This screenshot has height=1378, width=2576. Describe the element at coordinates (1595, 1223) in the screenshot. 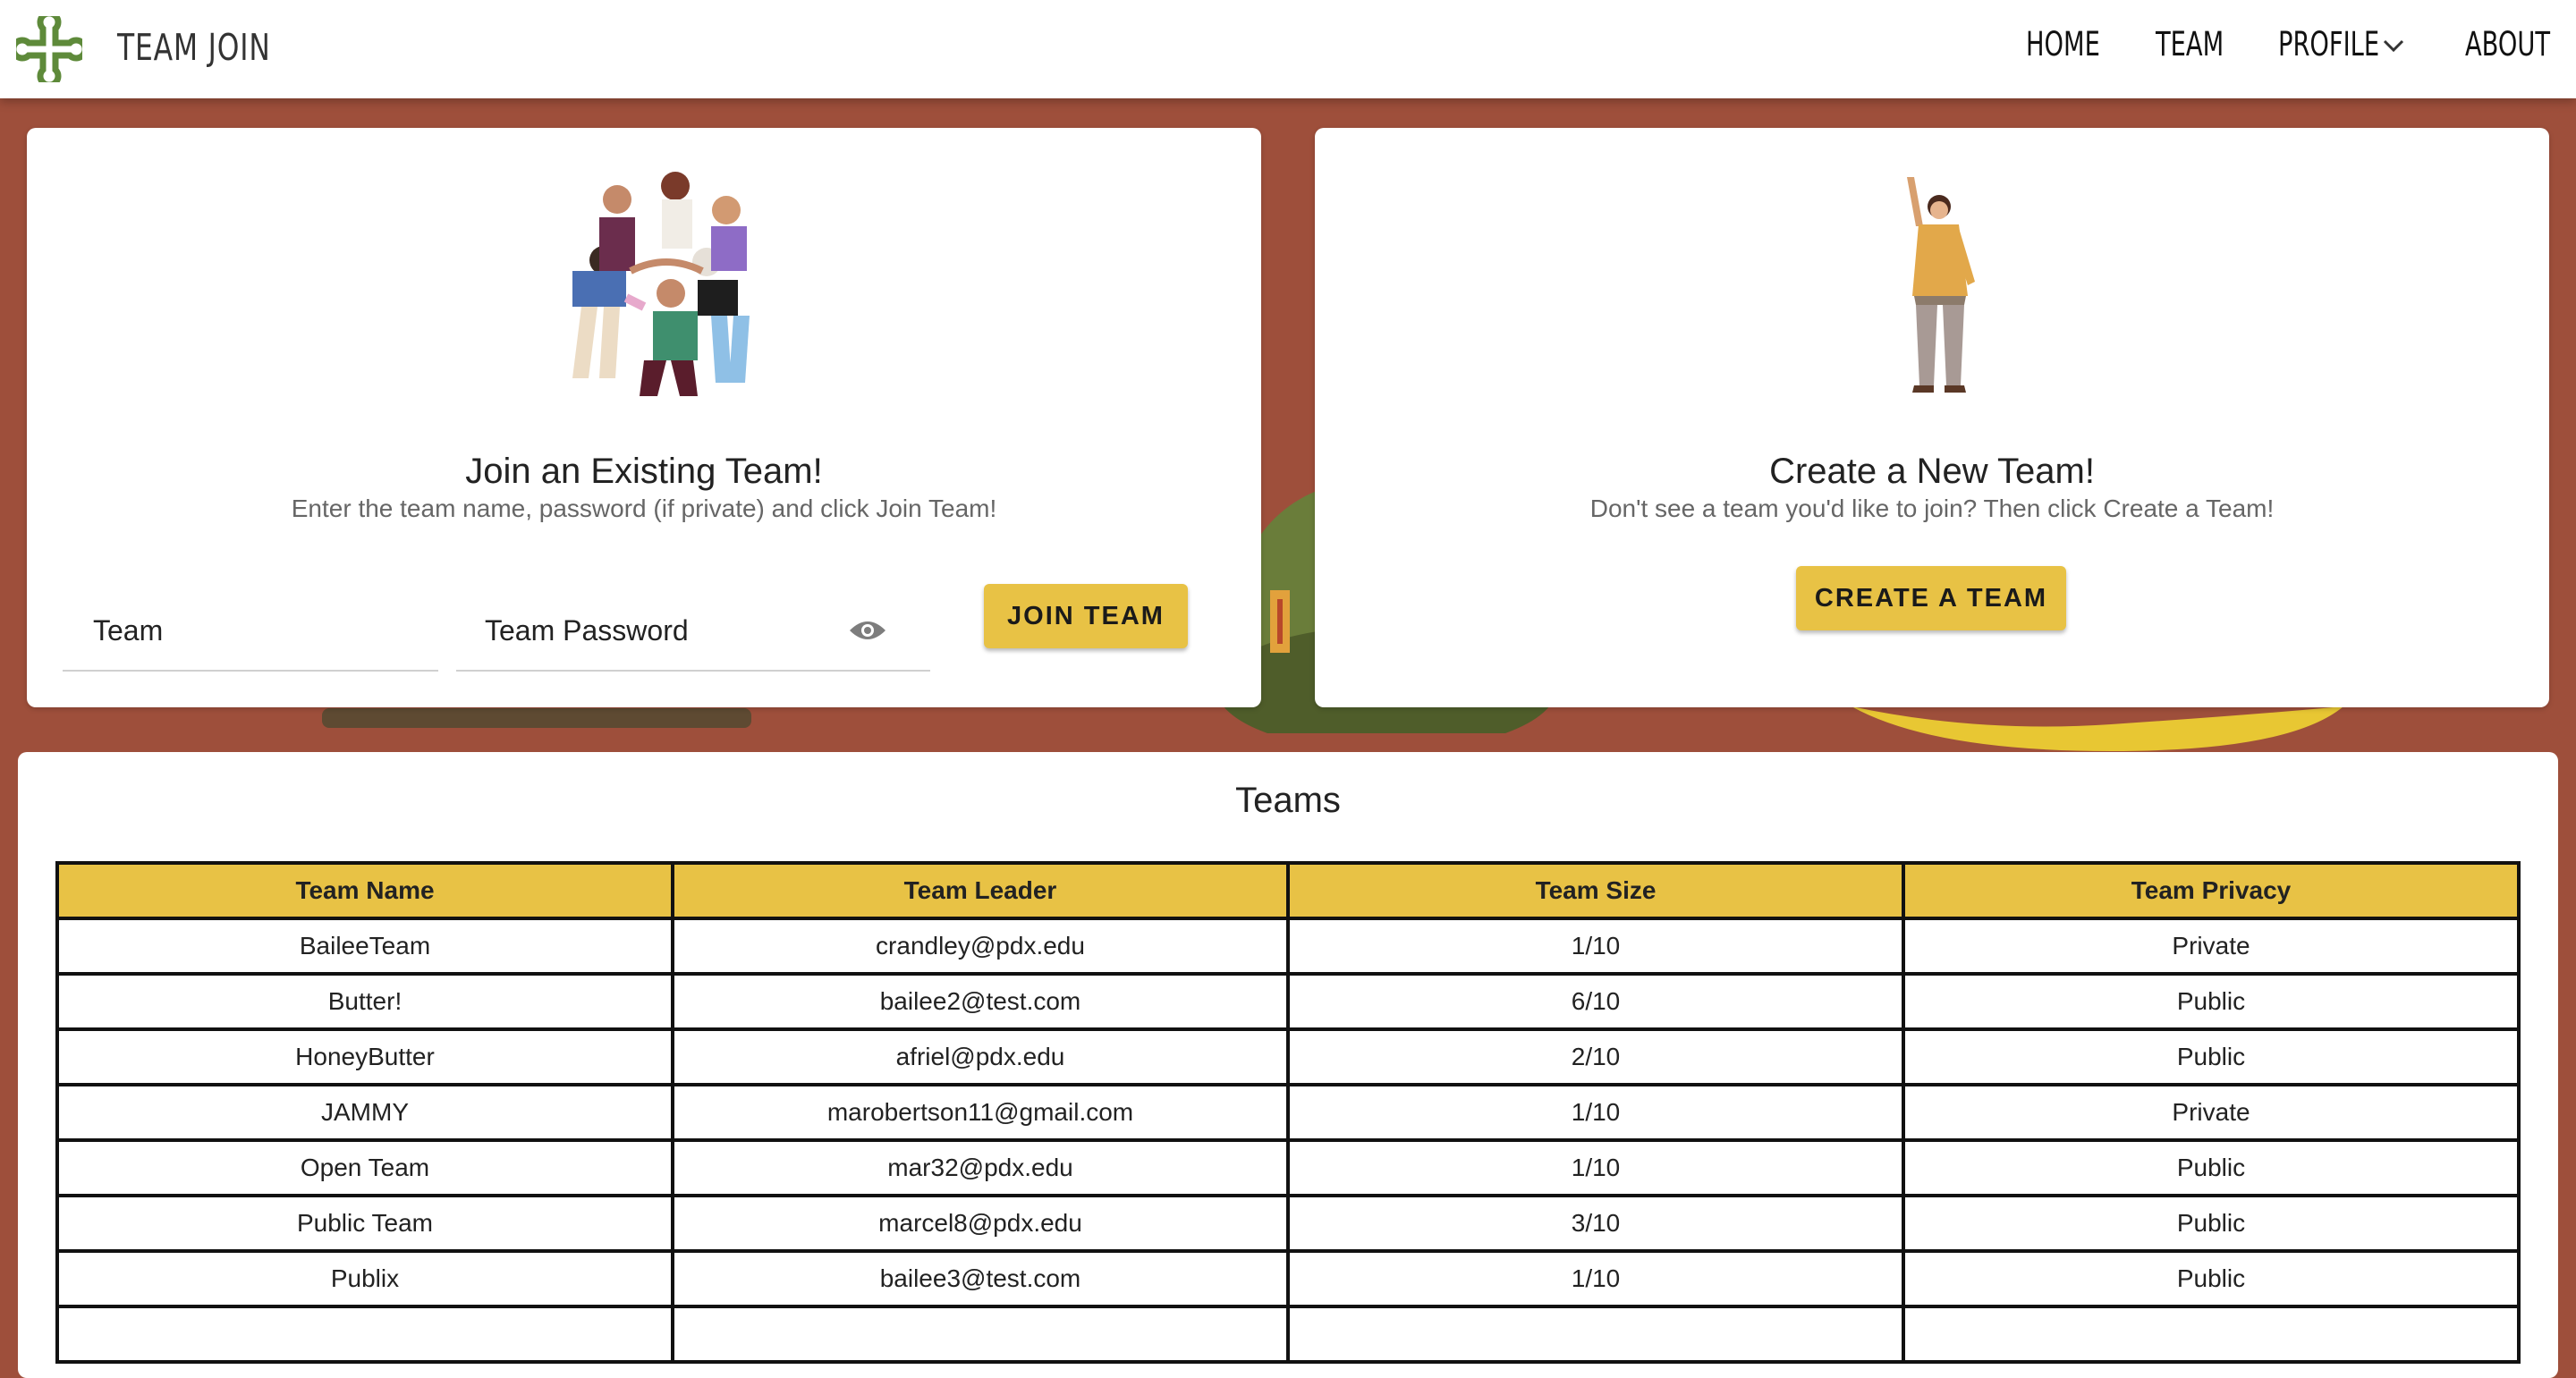

I see `team-size-cell: 3/10` at that location.